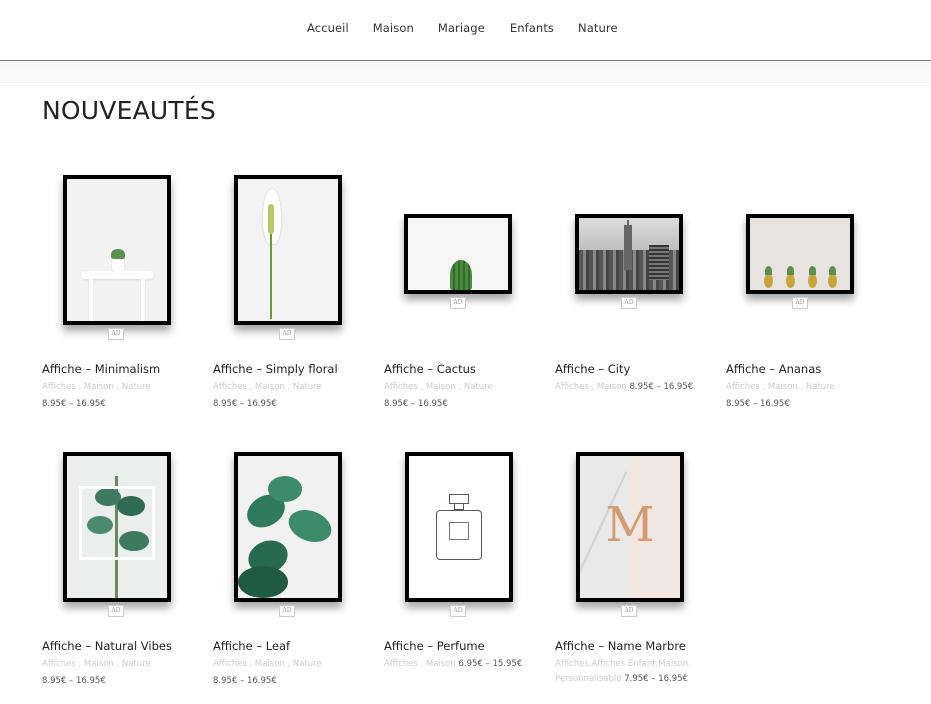  What do you see at coordinates (122, 646) in the screenshot?
I see `product-title: Affiche – Natural Vibes` at bounding box center [122, 646].